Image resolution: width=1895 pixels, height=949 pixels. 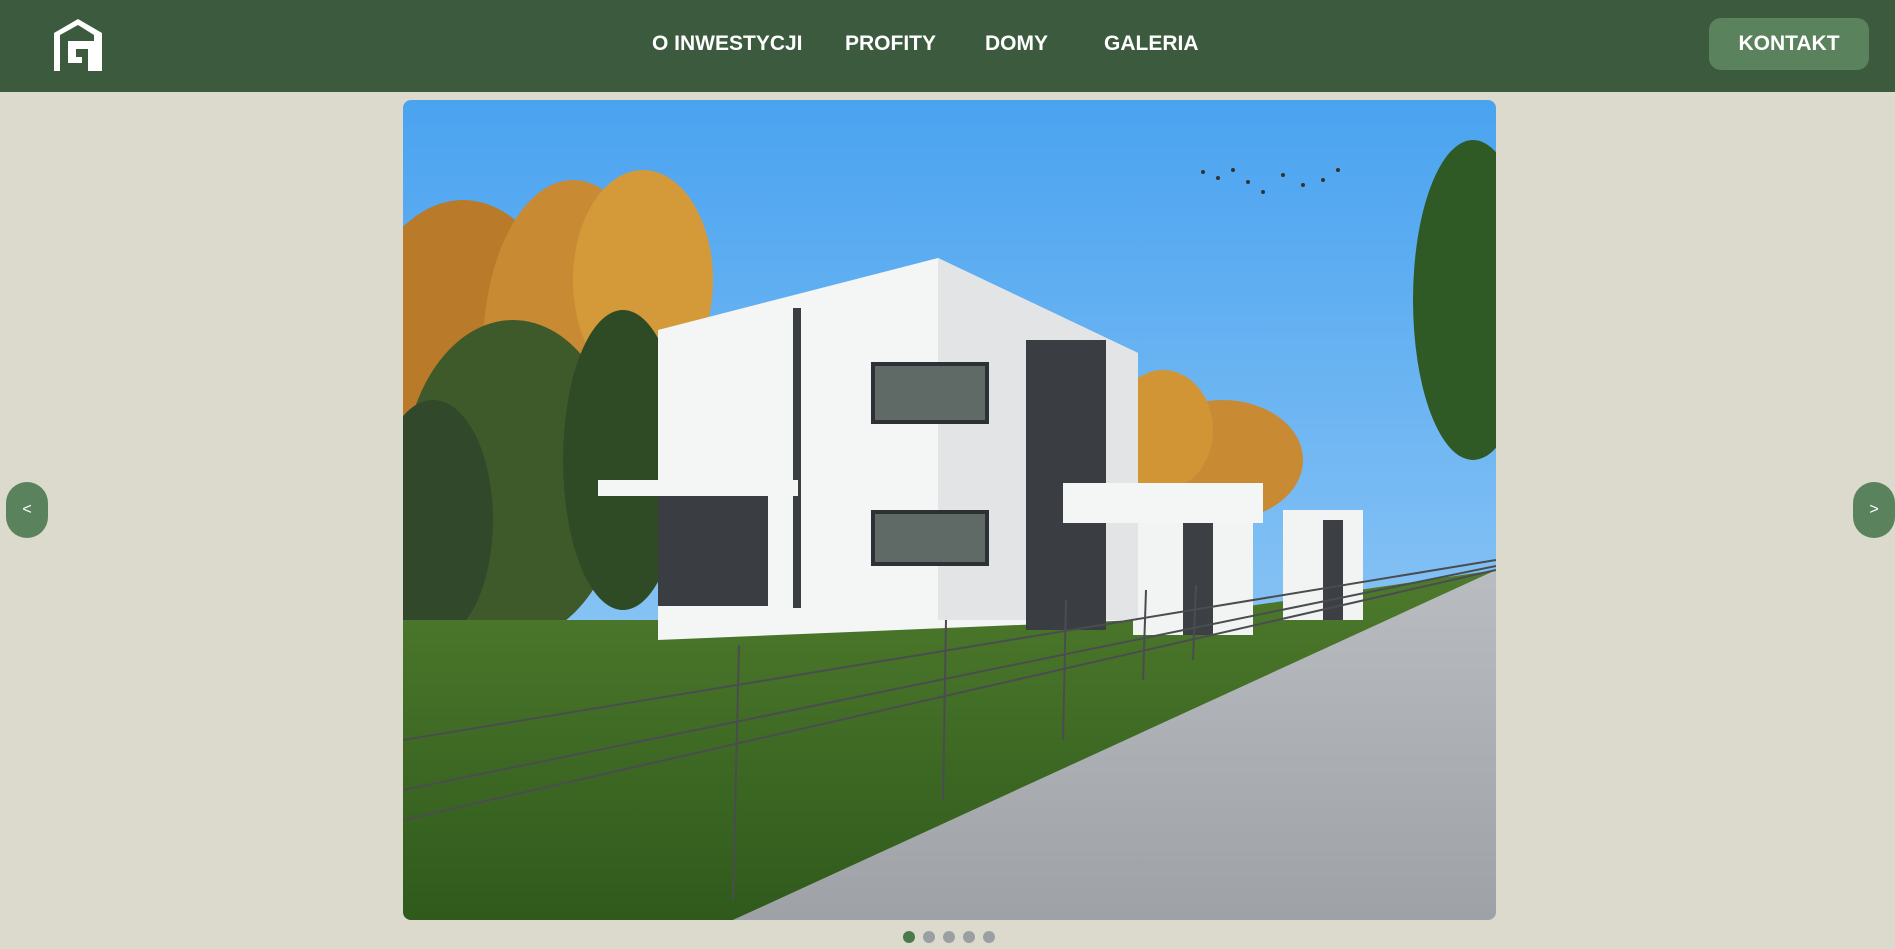 I want to click on nav-item-domy: DOMY, so click(x=1016, y=44).